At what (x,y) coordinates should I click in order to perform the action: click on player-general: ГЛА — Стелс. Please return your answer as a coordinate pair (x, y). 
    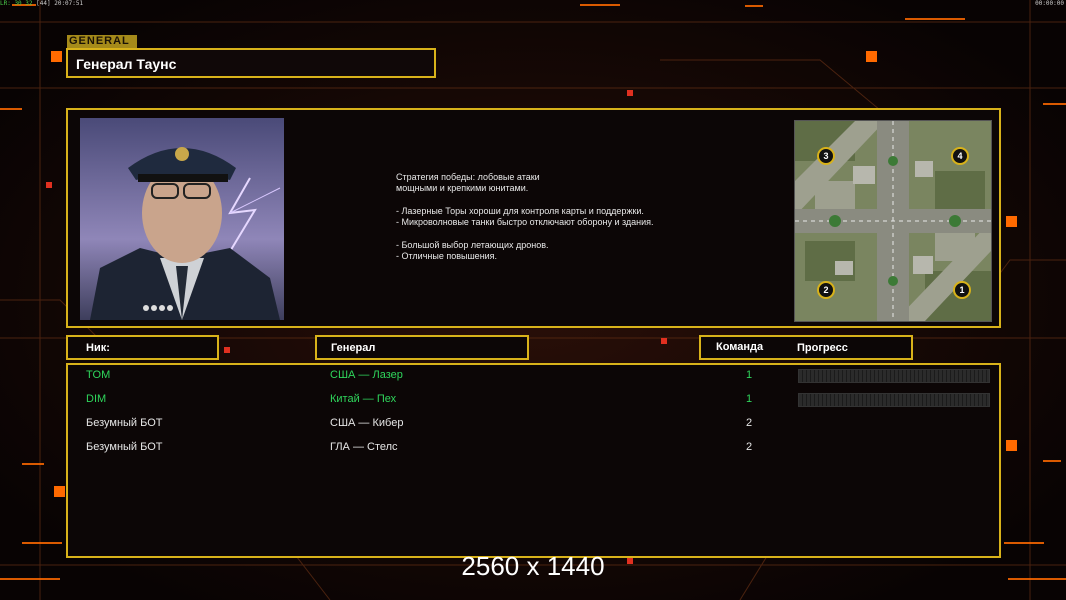
    Looking at the image, I should click on (364, 447).